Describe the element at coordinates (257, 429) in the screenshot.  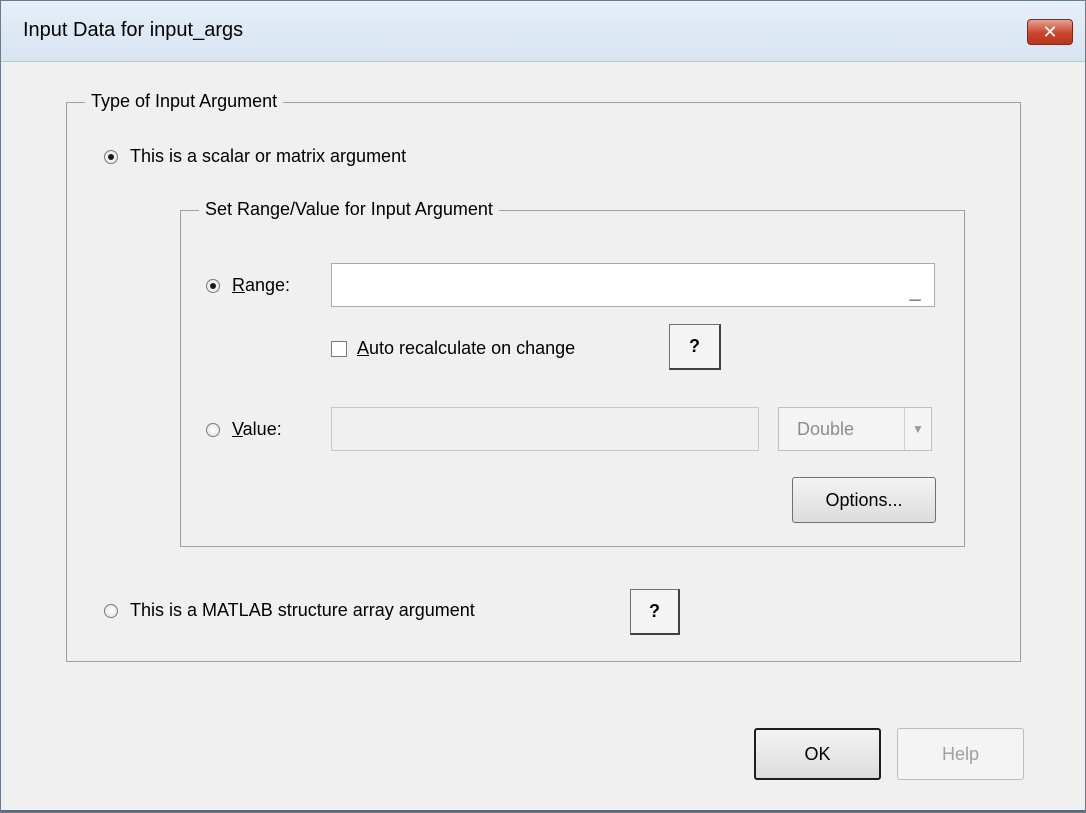
I see `value-label: Value:` at that location.